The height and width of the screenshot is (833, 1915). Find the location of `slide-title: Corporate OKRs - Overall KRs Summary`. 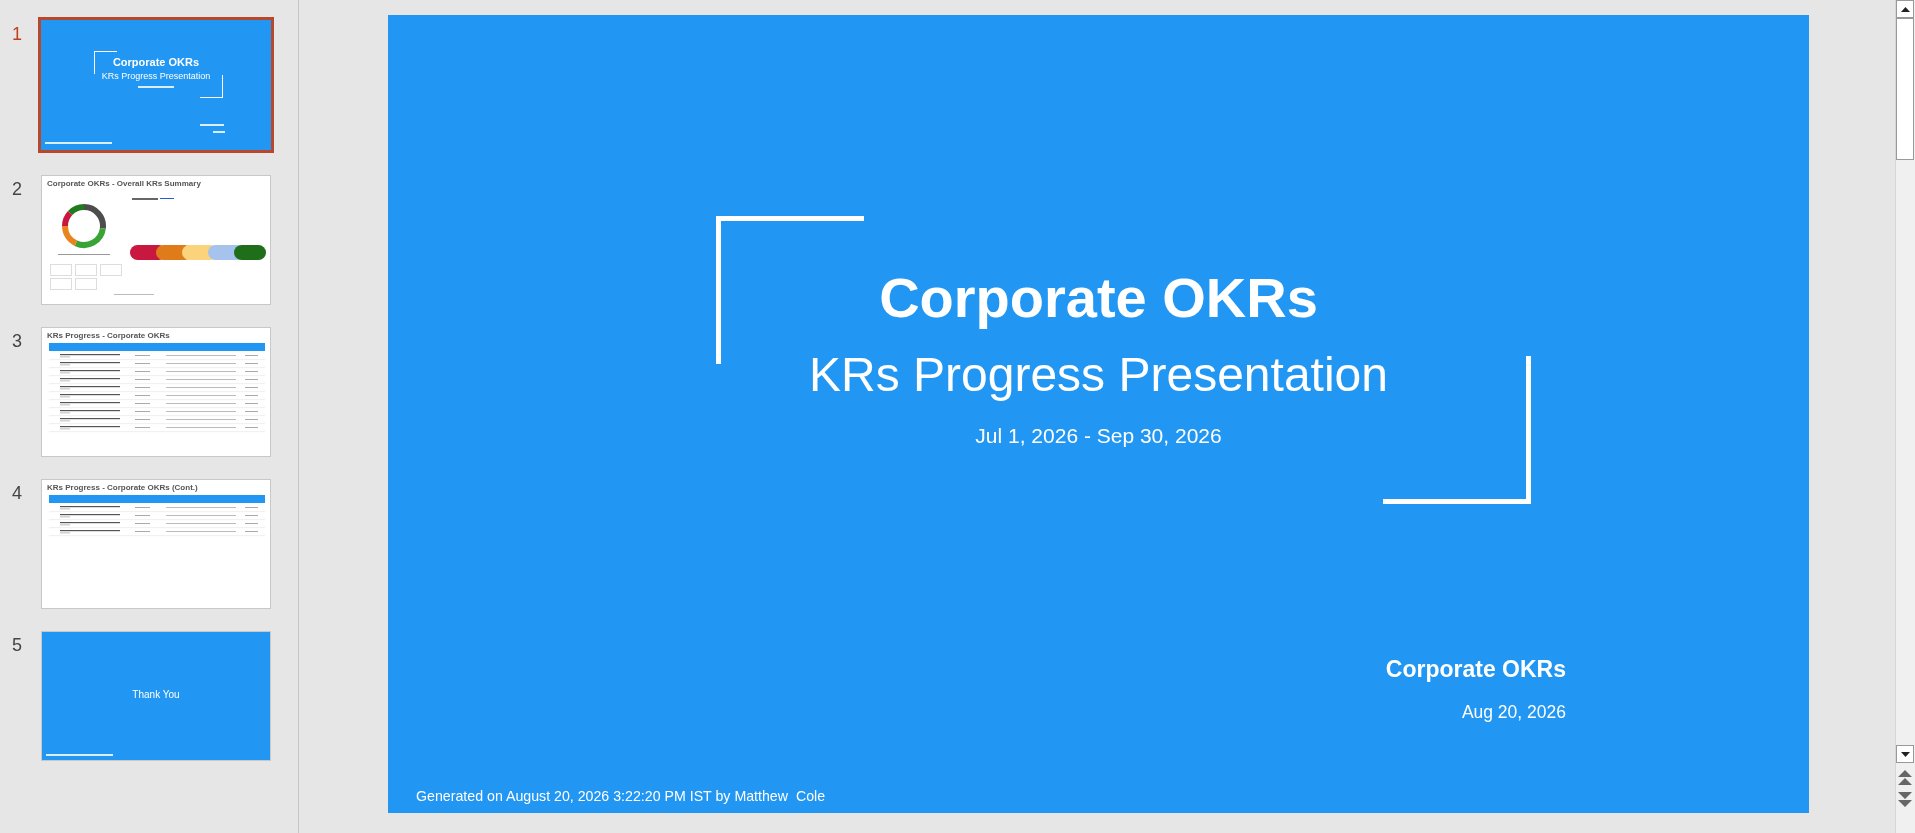

slide-title: Corporate OKRs - Overall KRs Summary is located at coordinates (124, 184).